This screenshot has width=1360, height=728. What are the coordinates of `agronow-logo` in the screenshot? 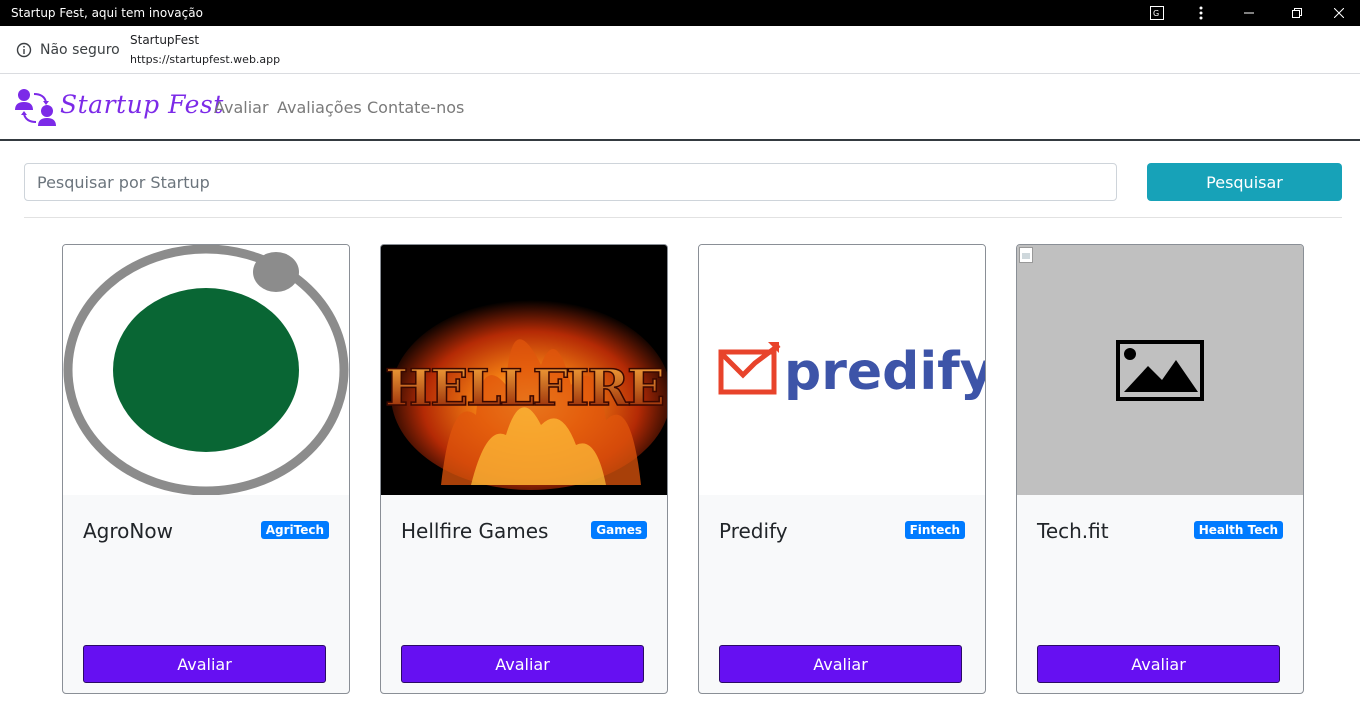 It's located at (206, 370).